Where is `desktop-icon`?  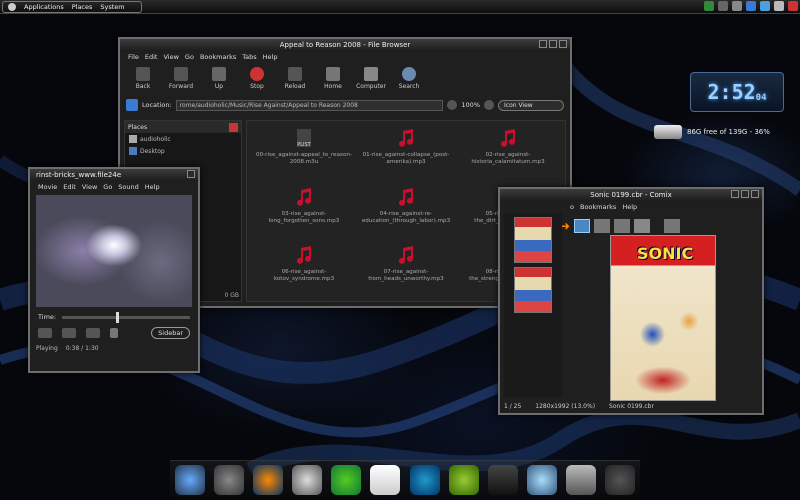
desktop-icon is located at coordinates (133, 151).